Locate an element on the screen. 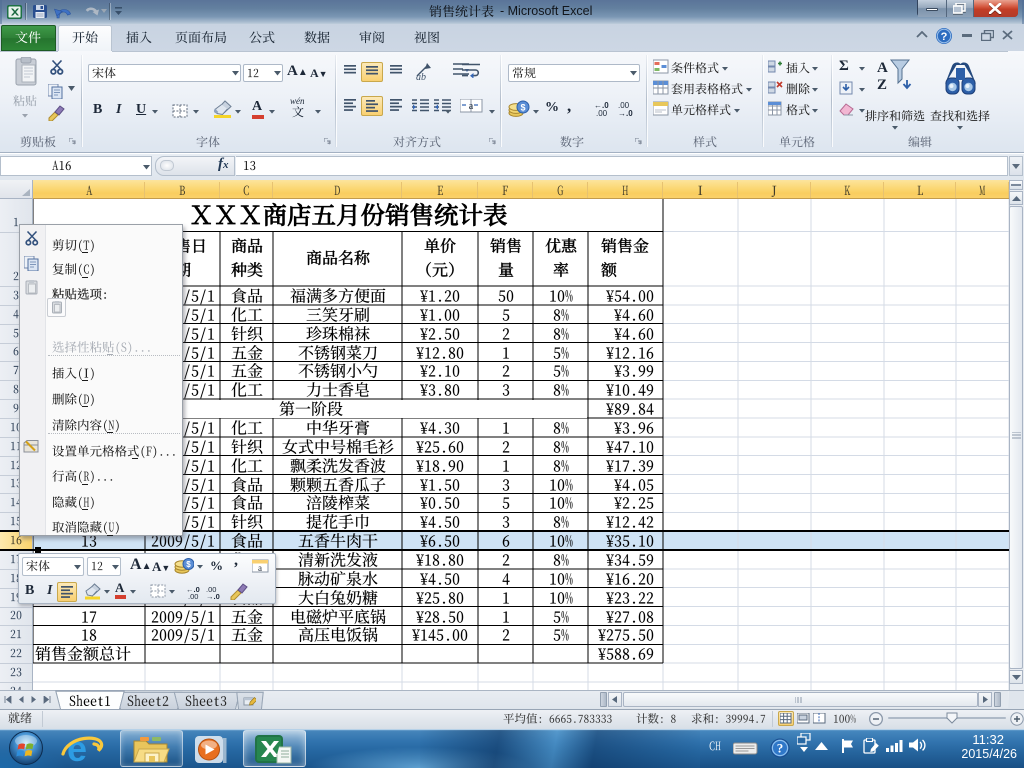 The height and width of the screenshot is (768, 1024). svg-text: wén is located at coordinates (297, 101).